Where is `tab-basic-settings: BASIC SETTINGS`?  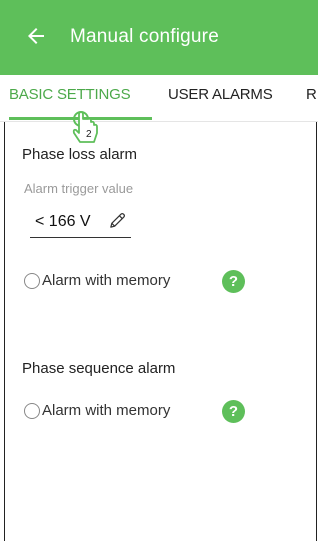
tab-basic-settings: BASIC SETTINGS is located at coordinates (70, 94).